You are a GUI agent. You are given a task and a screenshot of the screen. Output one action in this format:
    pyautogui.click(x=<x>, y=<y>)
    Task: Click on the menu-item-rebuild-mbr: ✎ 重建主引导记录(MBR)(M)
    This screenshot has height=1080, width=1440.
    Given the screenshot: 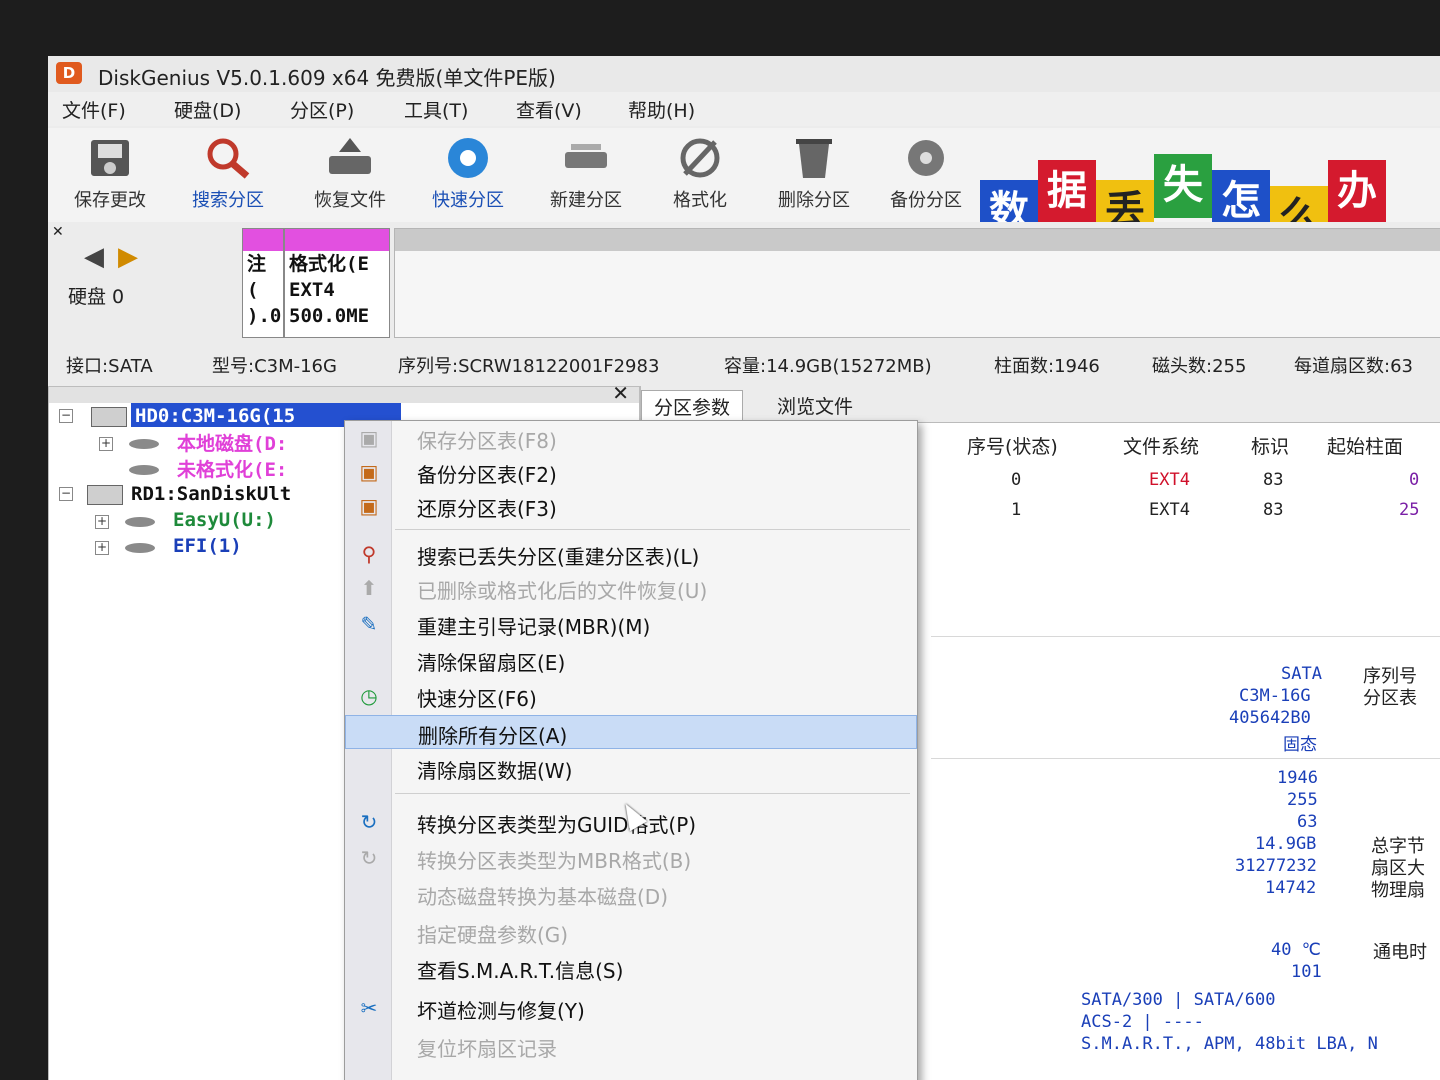 What is the action you would take?
    pyautogui.click(x=631, y=624)
    